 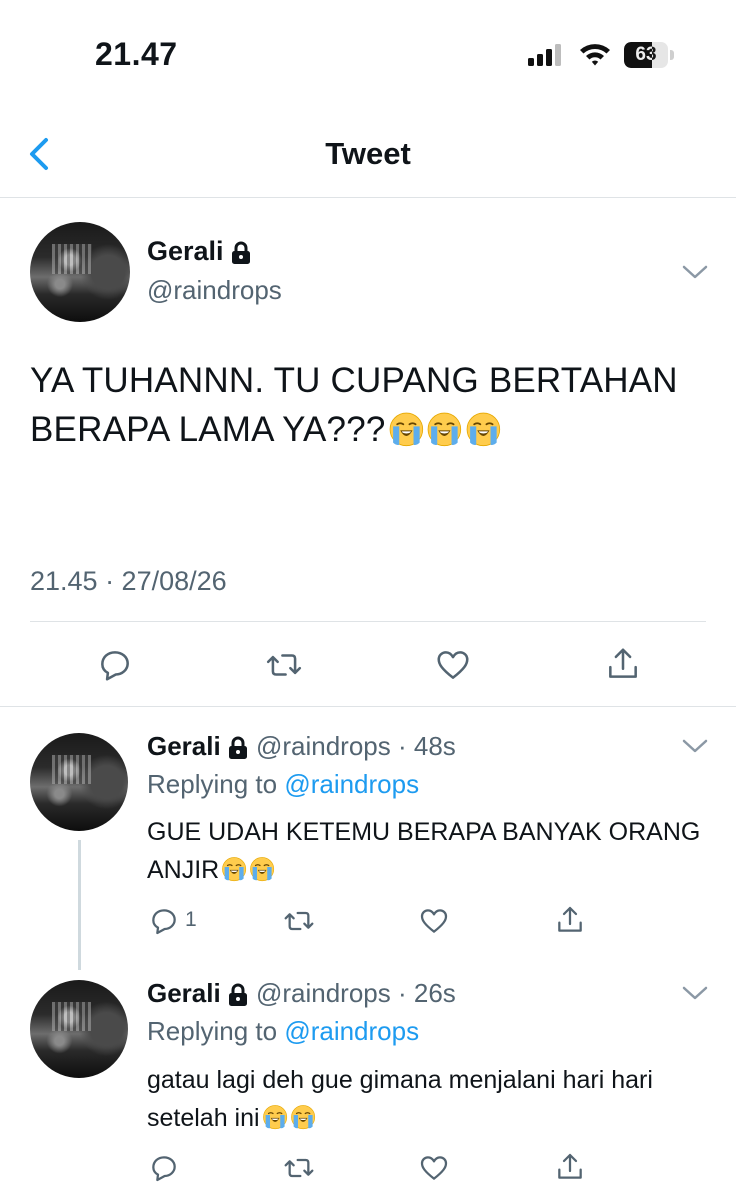 What do you see at coordinates (672, 55) in the screenshot?
I see `battery-tip` at bounding box center [672, 55].